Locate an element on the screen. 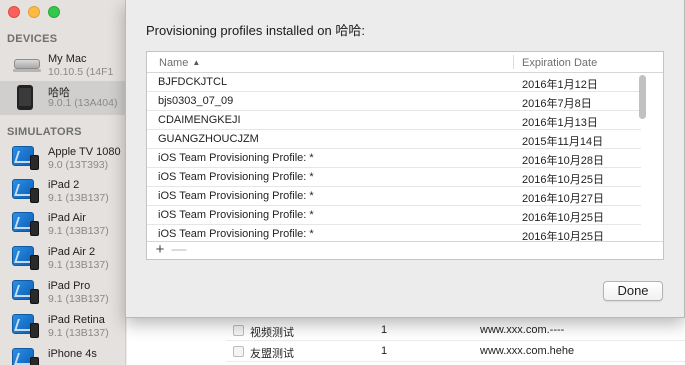 The image size is (685, 365). simulator-name: Apple TV 1080 is located at coordinates (84, 152).